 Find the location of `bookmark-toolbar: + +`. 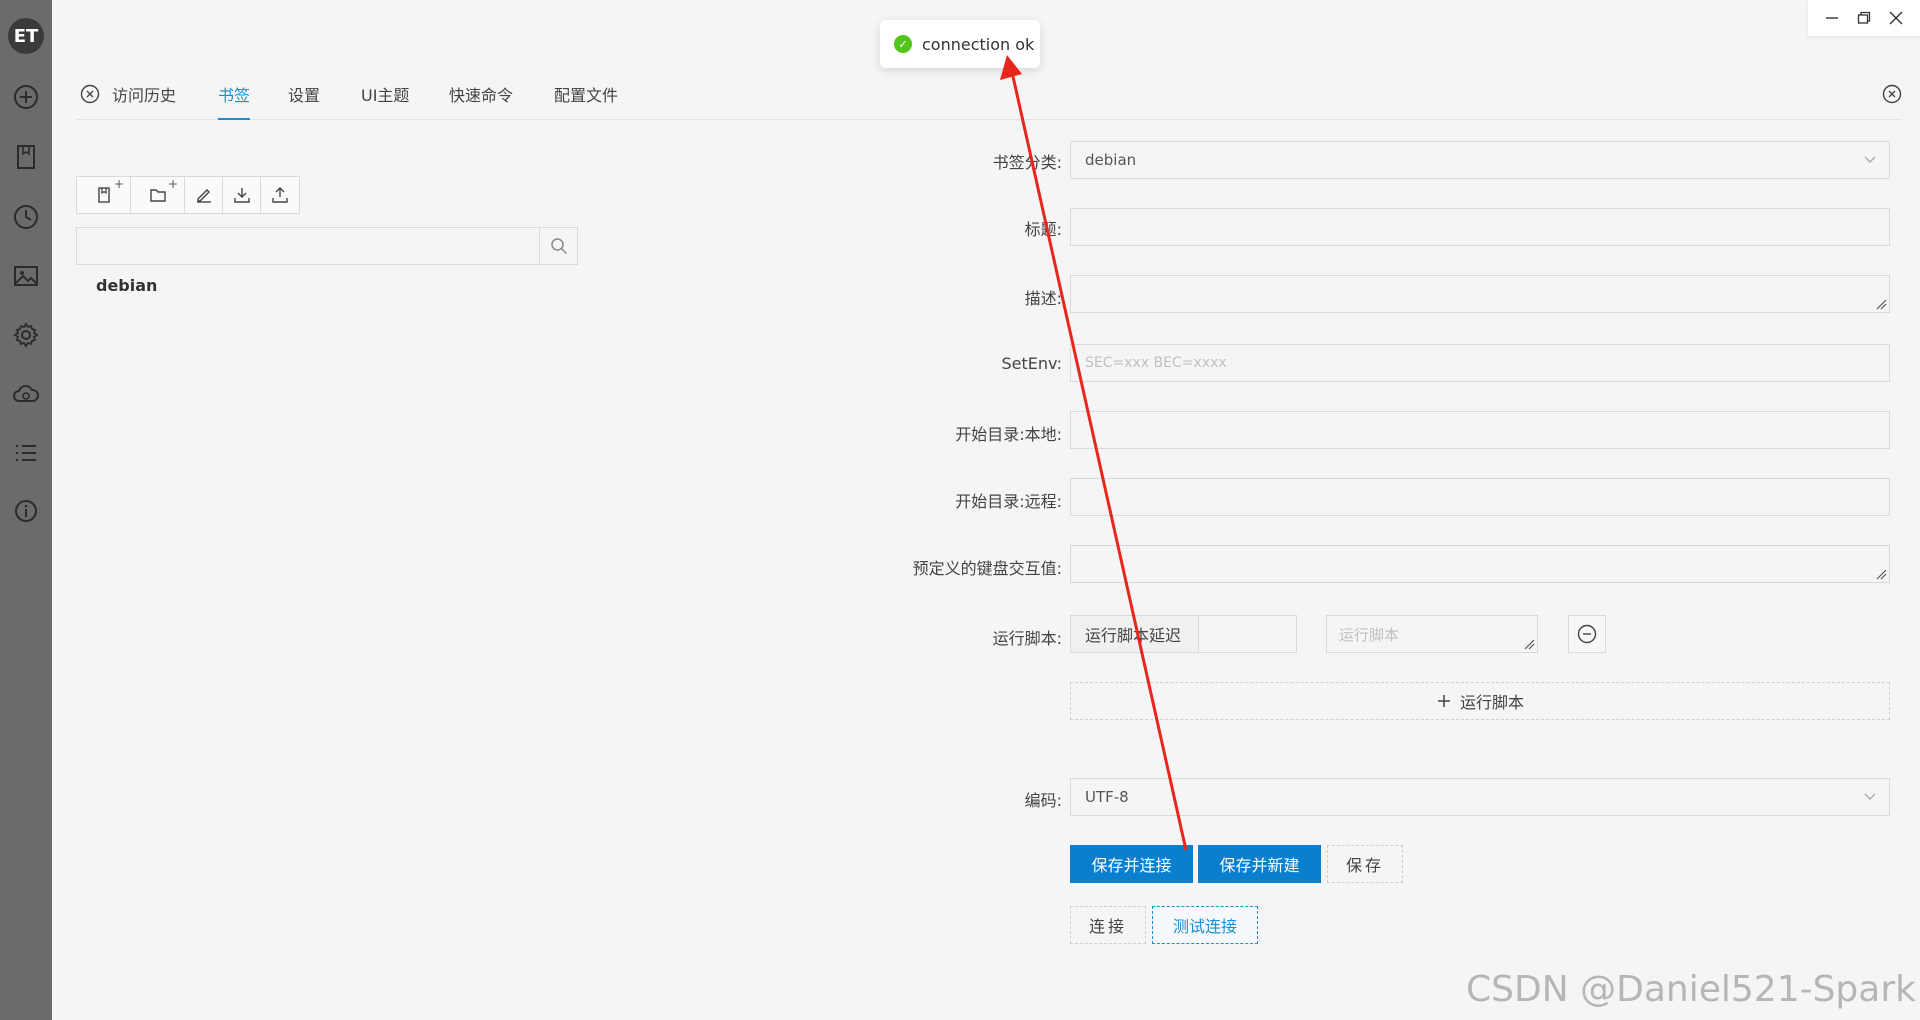

bookmark-toolbar: + + is located at coordinates (188, 195).